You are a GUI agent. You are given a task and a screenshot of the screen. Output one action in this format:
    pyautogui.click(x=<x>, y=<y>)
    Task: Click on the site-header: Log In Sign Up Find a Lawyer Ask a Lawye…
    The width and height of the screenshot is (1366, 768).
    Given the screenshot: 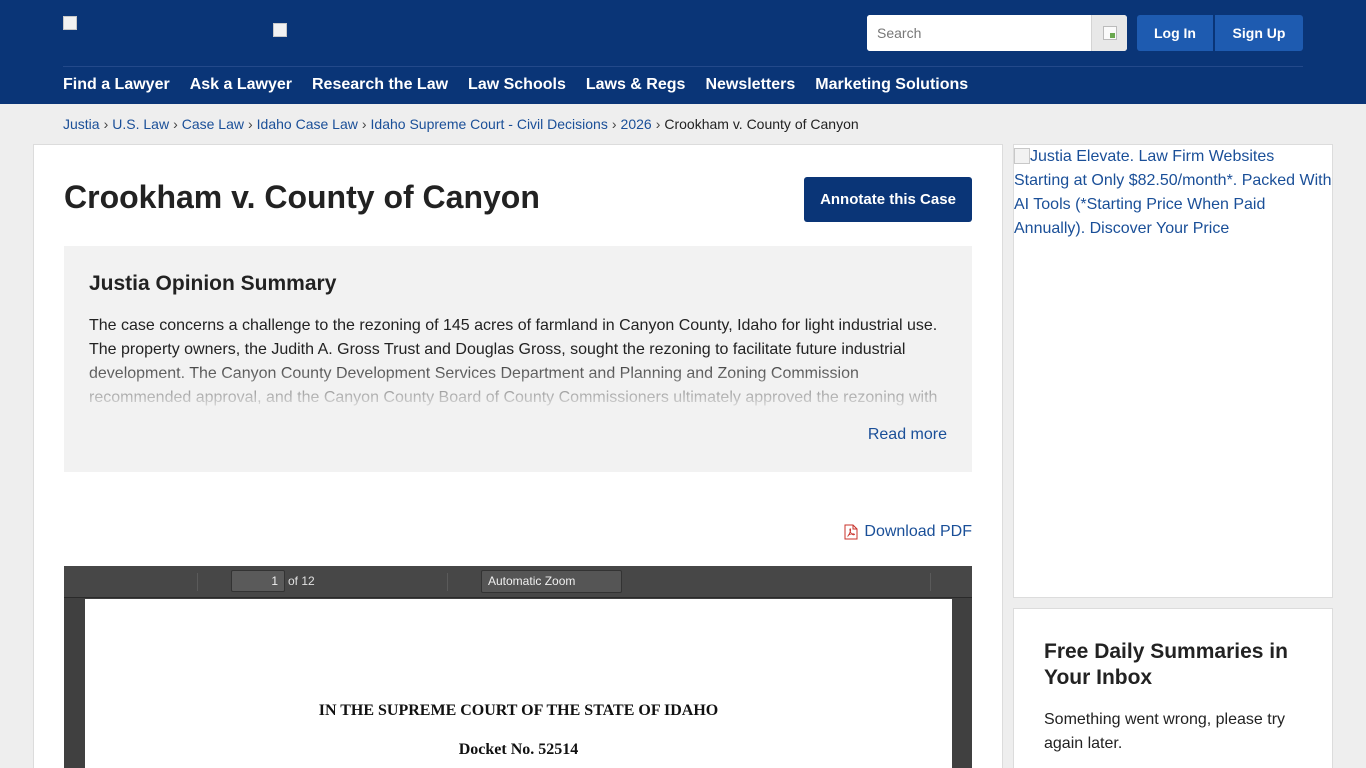 What is the action you would take?
    pyautogui.click(x=683, y=52)
    